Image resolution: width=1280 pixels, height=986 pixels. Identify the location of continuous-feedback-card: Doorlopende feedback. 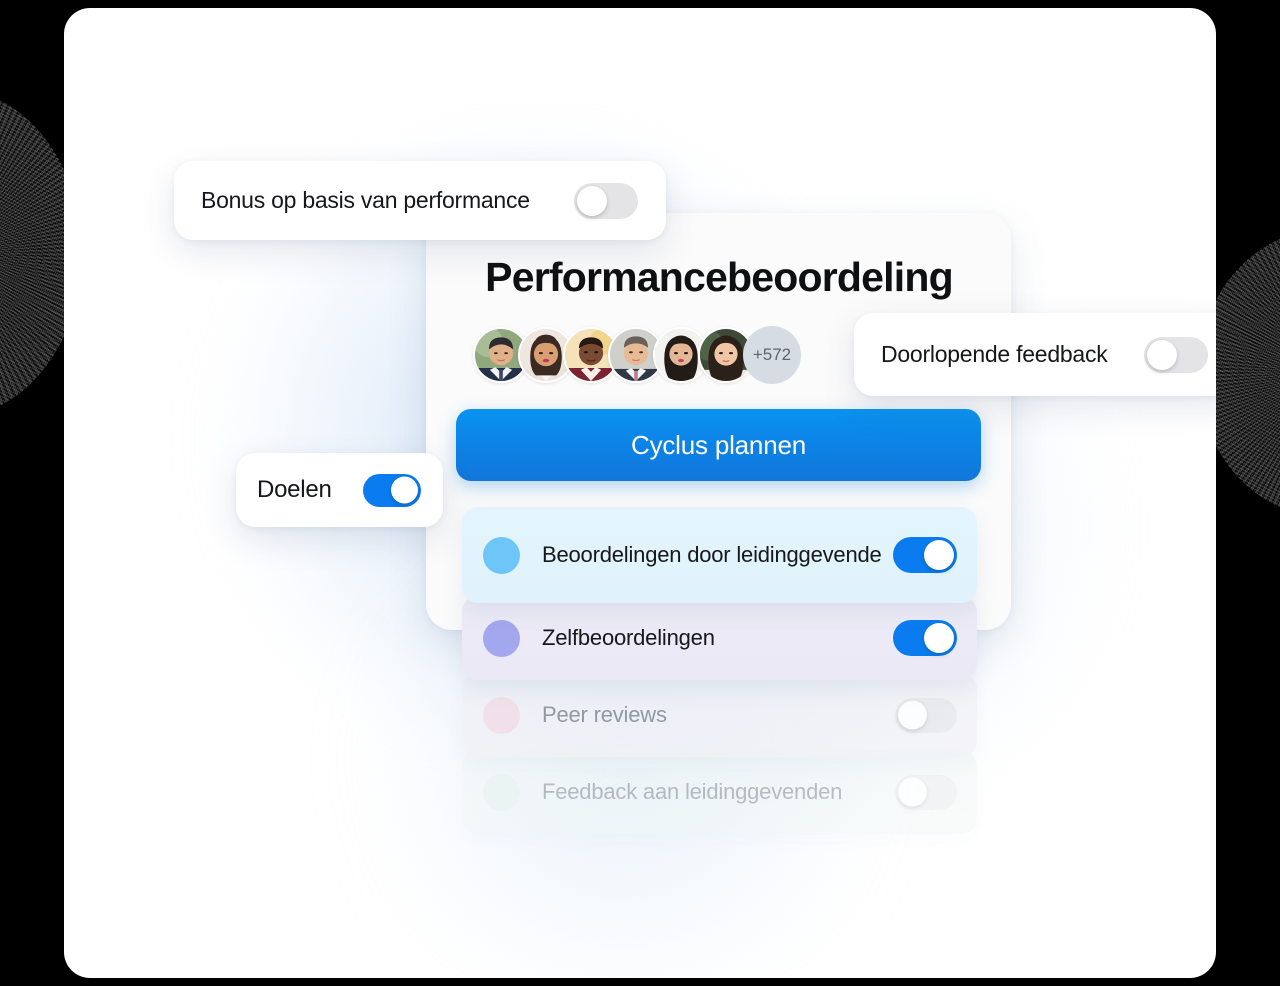
(1035, 354).